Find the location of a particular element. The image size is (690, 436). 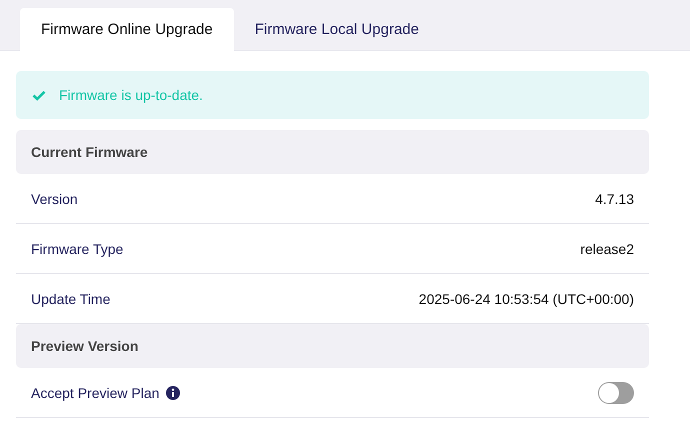

field-value: 2025-06-24 10:53:54 (UTC+00:00) is located at coordinates (526, 298).